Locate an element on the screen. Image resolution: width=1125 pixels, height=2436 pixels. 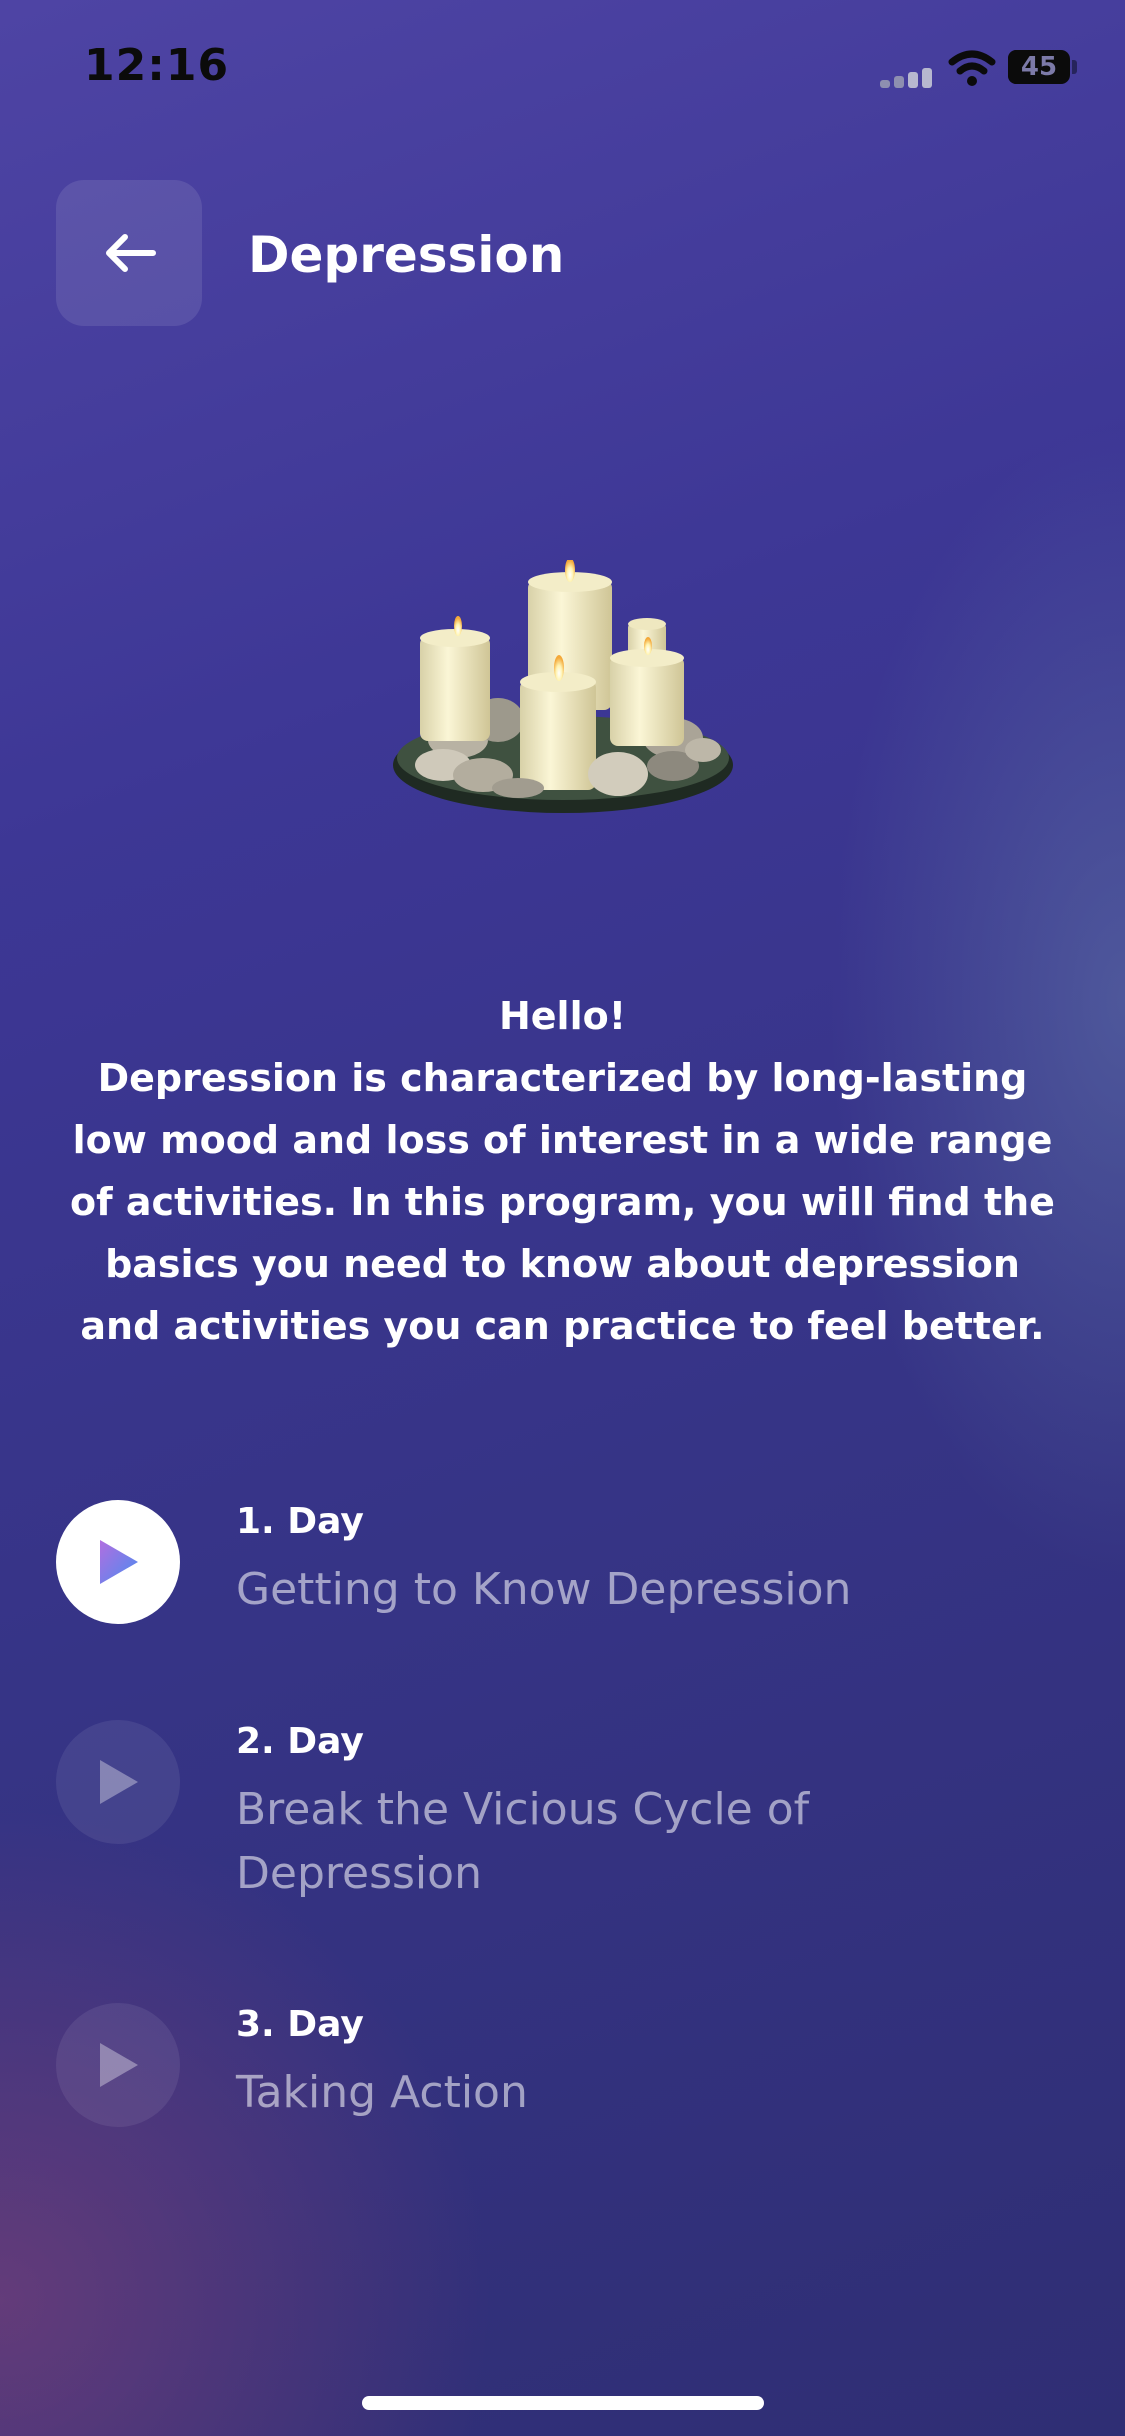
day-title: Break the Vicious Cycle of Depression is located at coordinates (523, 1841).